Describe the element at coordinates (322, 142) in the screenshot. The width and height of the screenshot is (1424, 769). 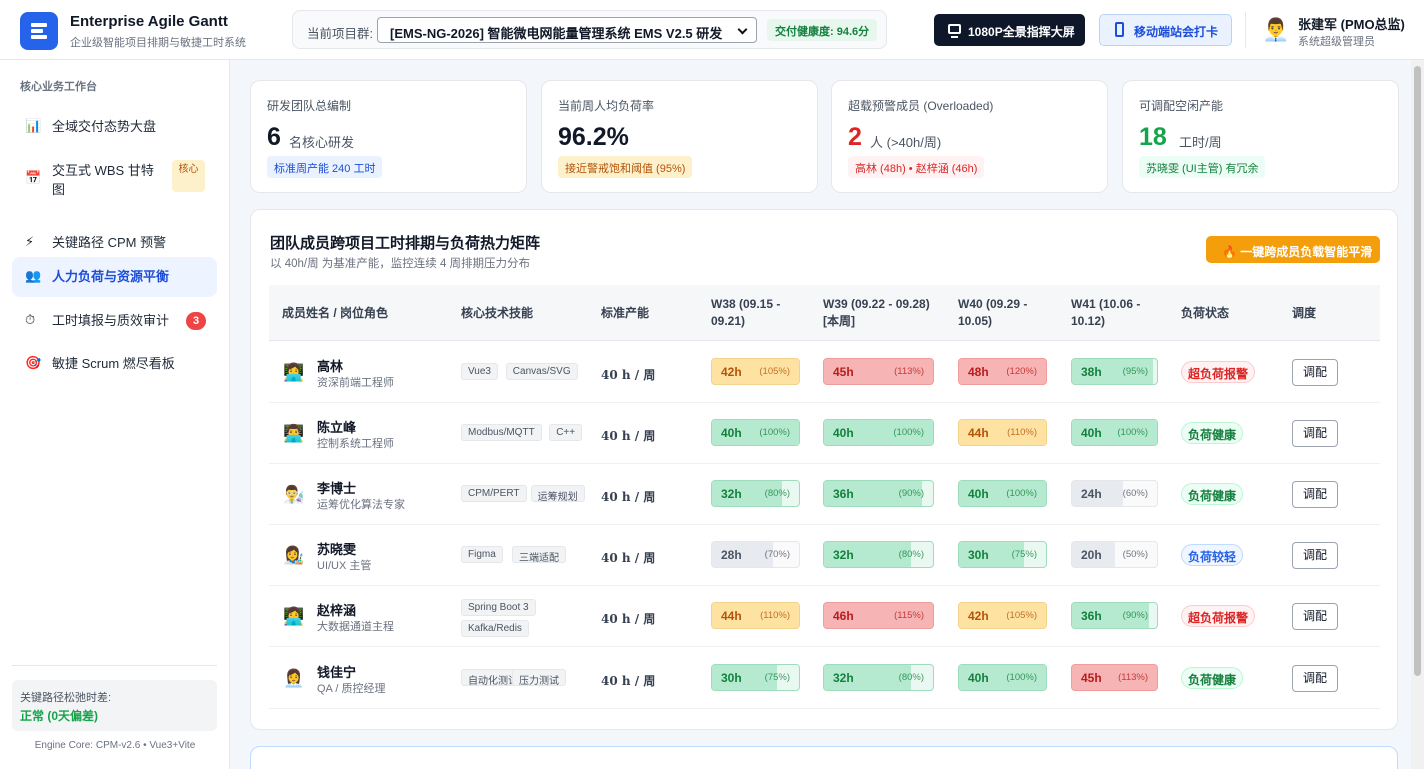
I see `stat-unit: 名核心研发` at that location.